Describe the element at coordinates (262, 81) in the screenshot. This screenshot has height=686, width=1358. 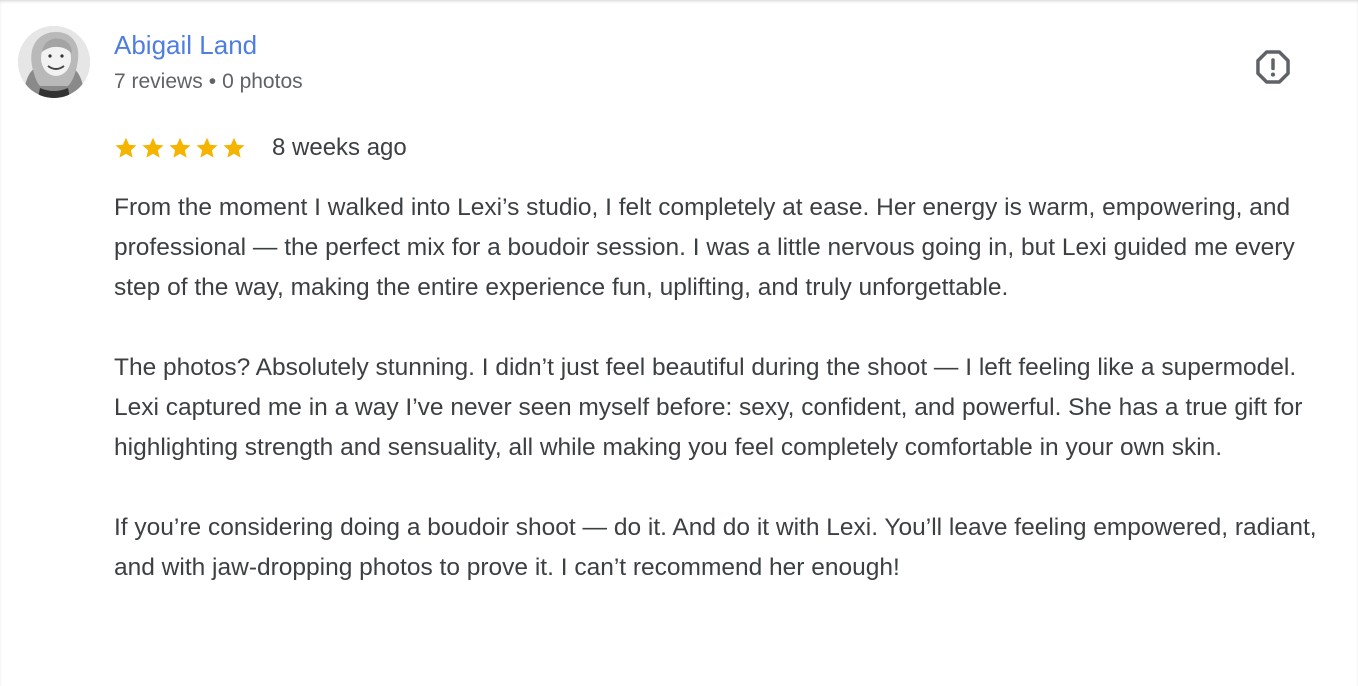
I see `photos-count: 0 photos` at that location.